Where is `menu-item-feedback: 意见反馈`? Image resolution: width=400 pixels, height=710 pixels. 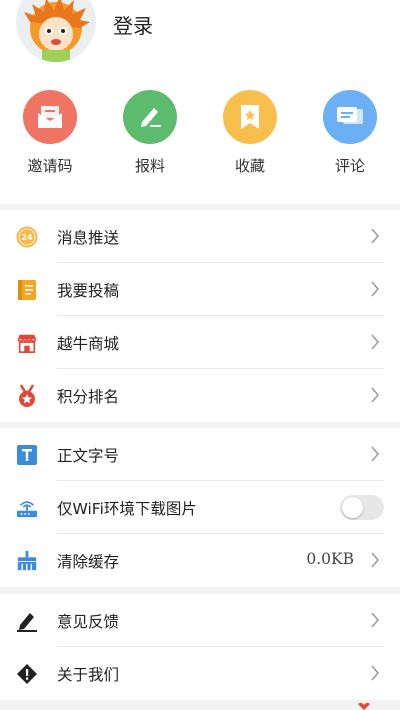 menu-item-feedback: 意见反馈 is located at coordinates (200, 620).